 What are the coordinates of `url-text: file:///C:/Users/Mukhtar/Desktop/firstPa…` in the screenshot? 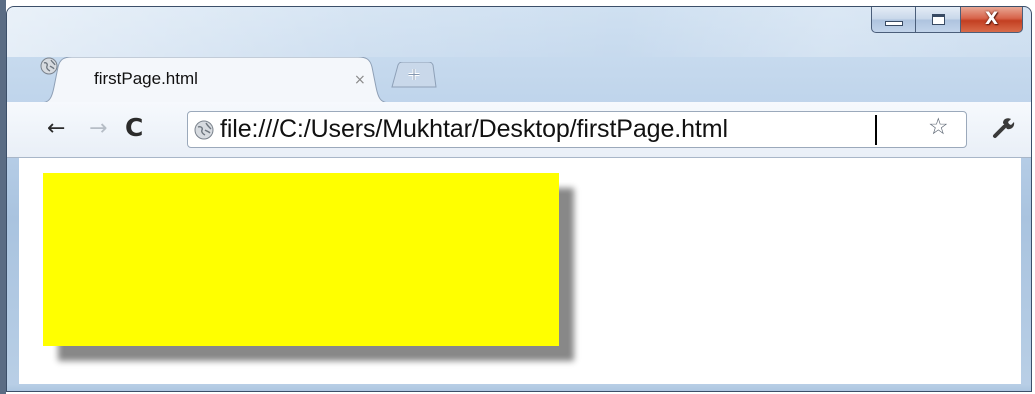 It's located at (474, 129).